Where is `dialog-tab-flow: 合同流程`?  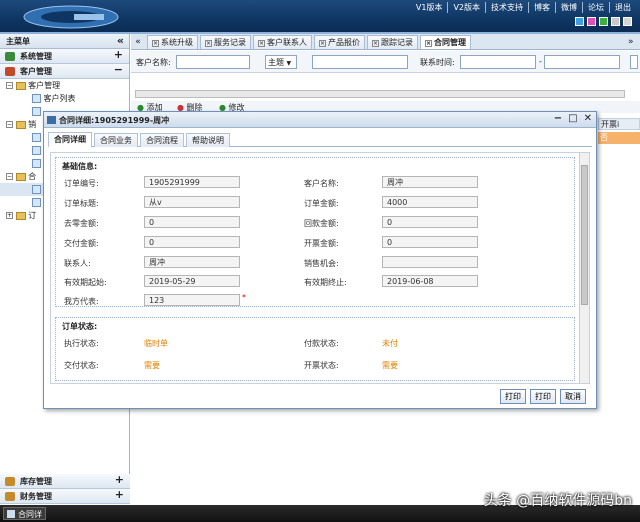 dialog-tab-flow: 合同流程 is located at coordinates (162, 140).